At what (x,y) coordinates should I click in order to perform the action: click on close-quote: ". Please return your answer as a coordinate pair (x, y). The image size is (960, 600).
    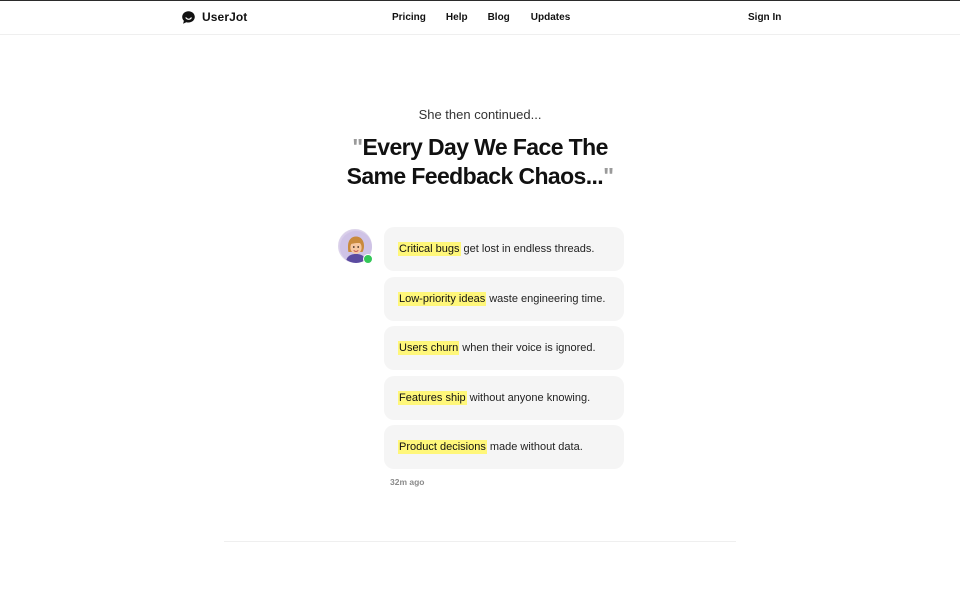
    Looking at the image, I should click on (608, 176).